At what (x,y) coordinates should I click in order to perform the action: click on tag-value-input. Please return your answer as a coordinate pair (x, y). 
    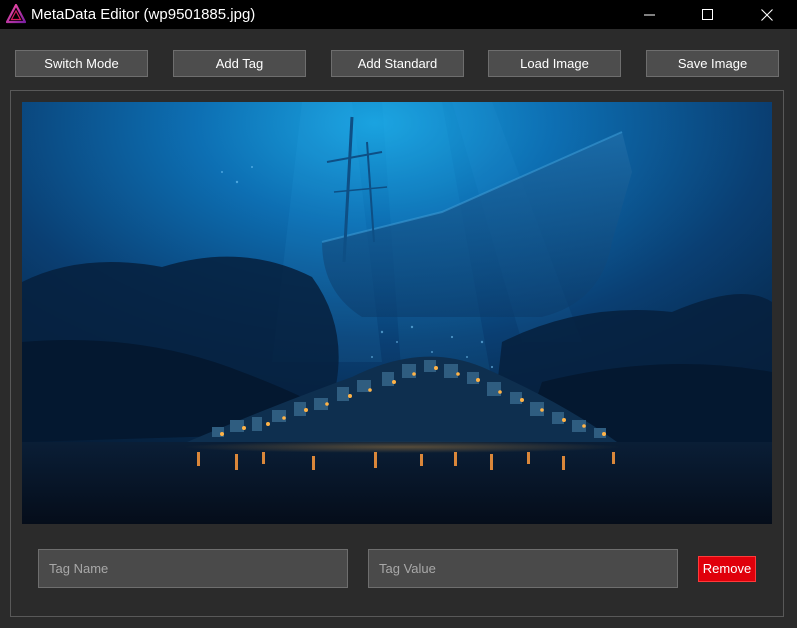
    Looking at the image, I should click on (523, 568).